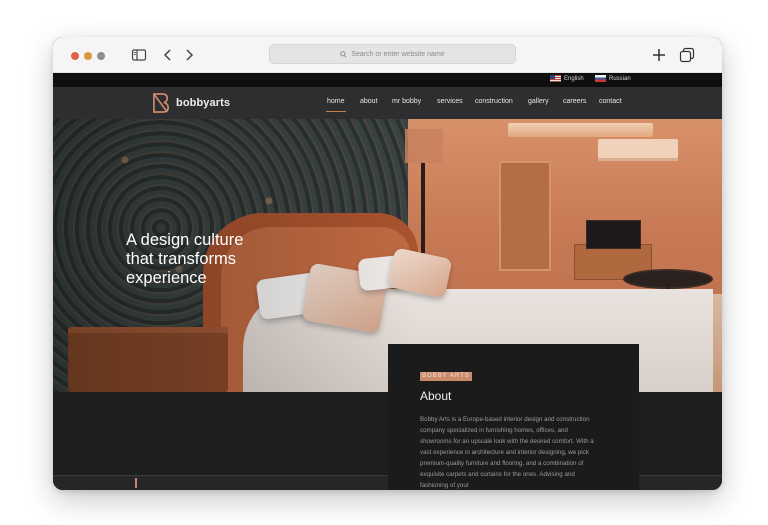 The image size is (768, 525). Describe the element at coordinates (446, 376) in the screenshot. I see `about-tag-badge: BOBBY ARTS` at that location.